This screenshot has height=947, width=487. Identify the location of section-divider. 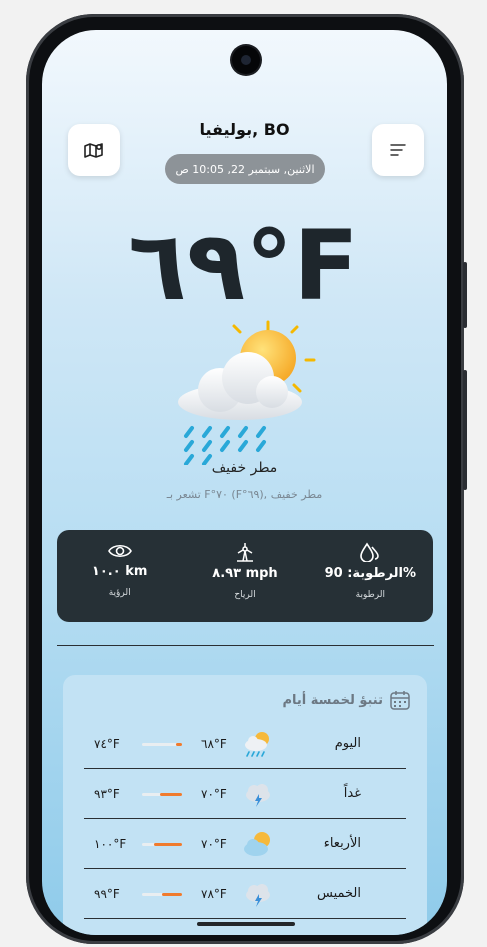
(245, 645).